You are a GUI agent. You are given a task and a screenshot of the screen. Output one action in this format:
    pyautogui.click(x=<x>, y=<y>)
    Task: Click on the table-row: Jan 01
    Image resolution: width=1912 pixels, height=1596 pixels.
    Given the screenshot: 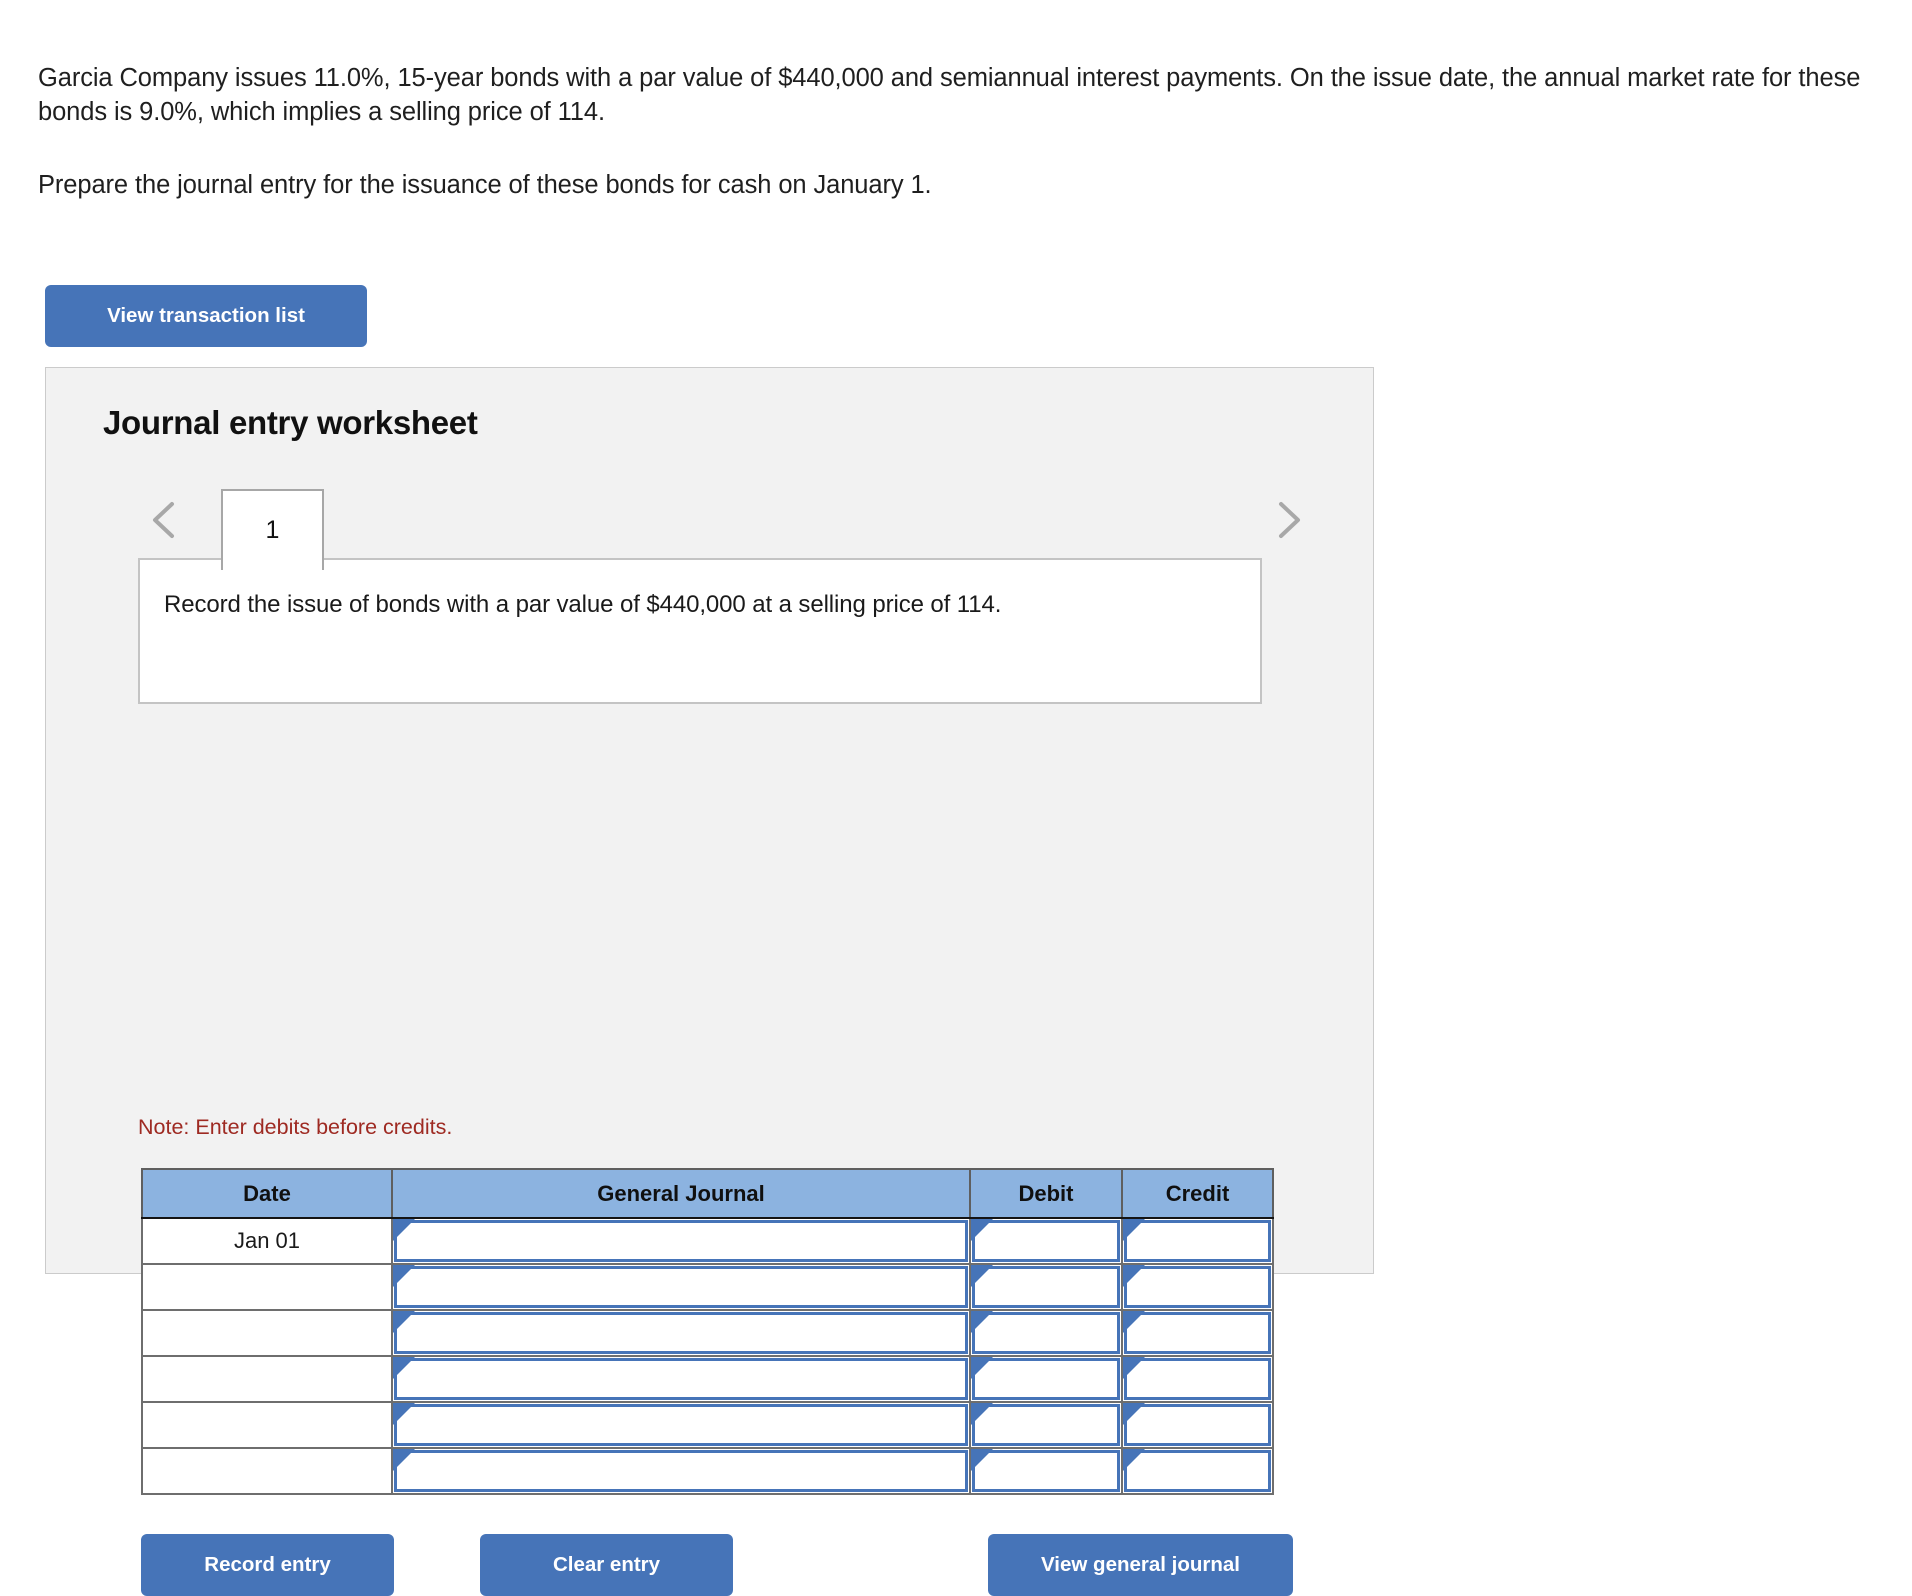 What is the action you would take?
    pyautogui.click(x=707, y=1241)
    